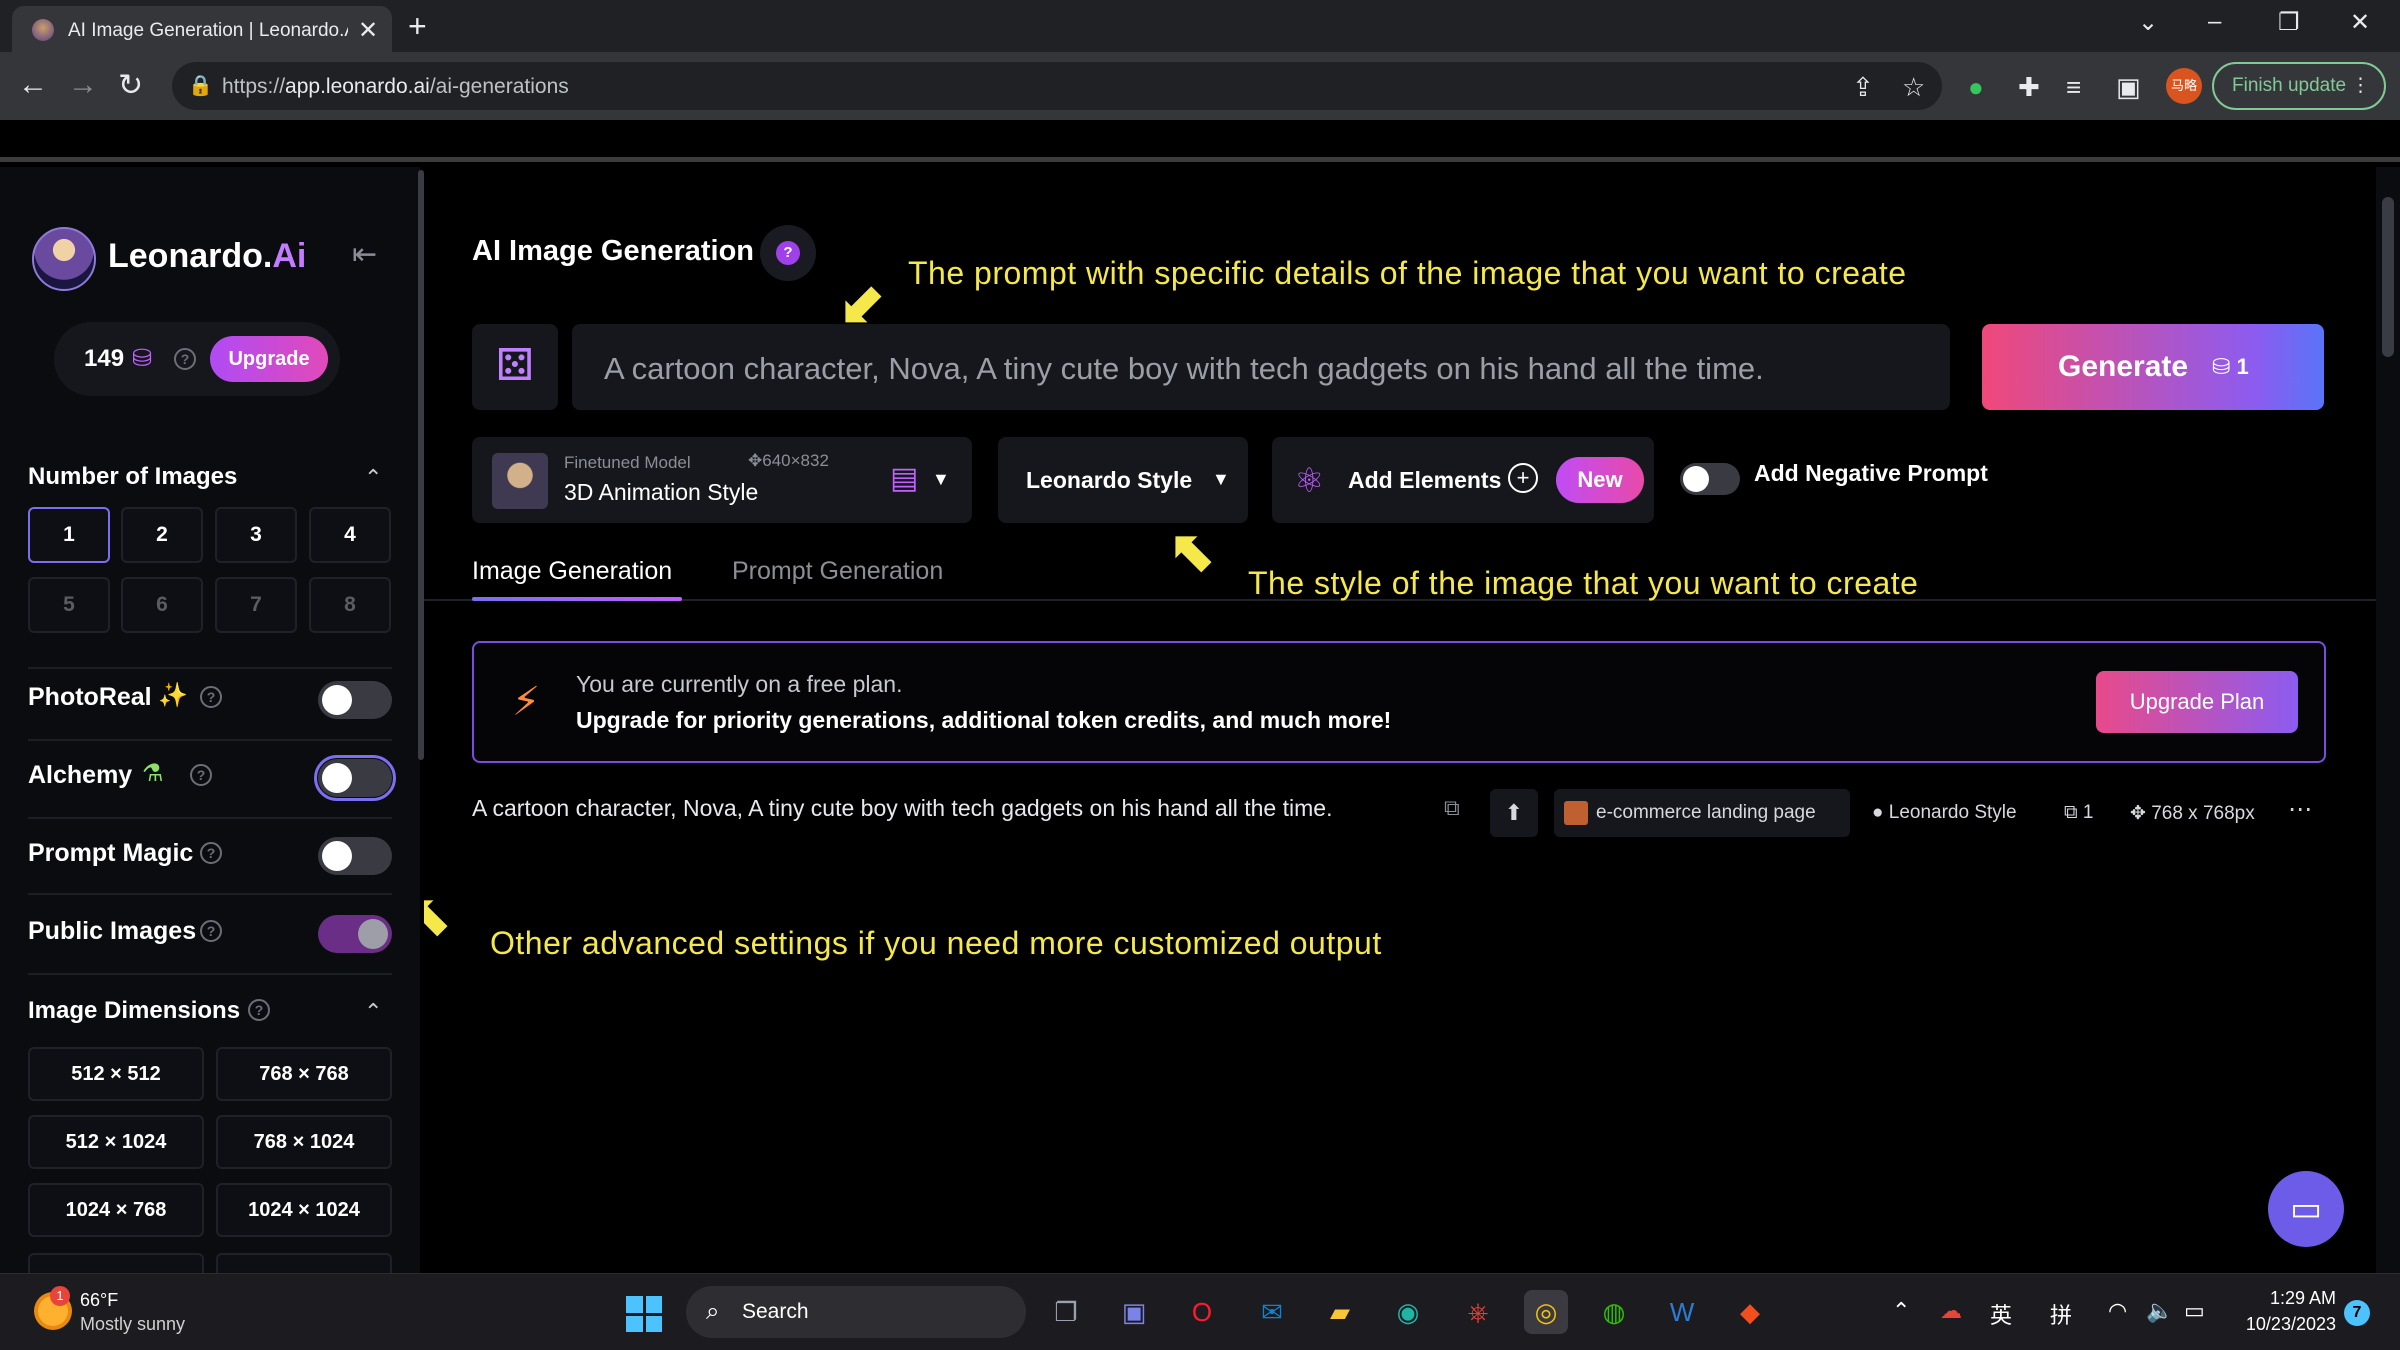  I want to click on chat-support-icon: ▭, so click(2306, 1209).